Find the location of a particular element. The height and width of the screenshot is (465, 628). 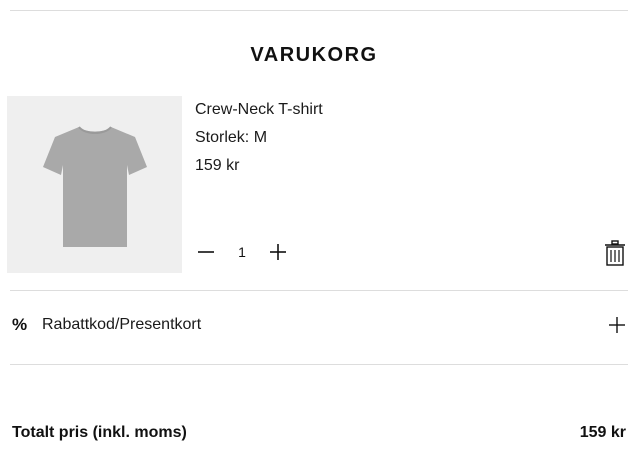

expand-plus-icon is located at coordinates (617, 325).